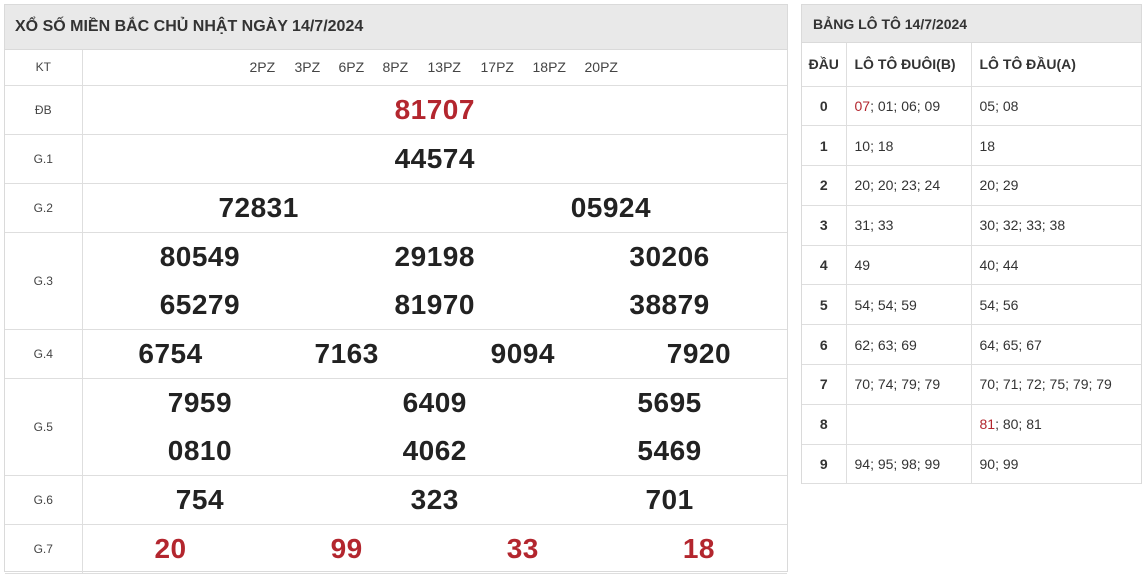  Describe the element at coordinates (434, 158) in the screenshot. I see `prize-number: 44574` at that location.